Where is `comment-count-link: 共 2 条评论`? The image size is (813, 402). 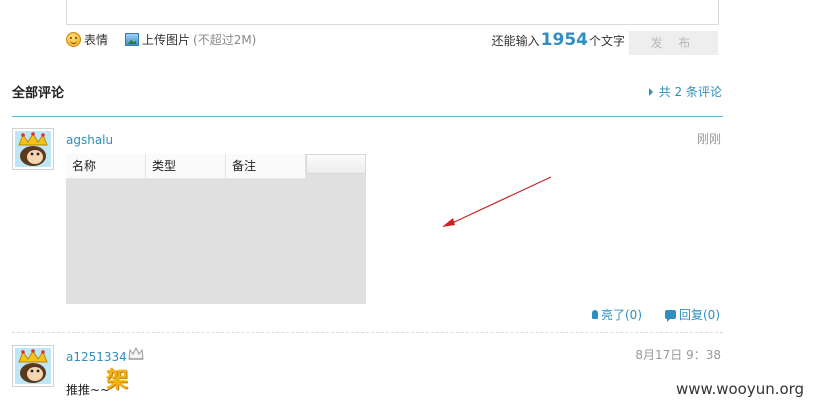 comment-count-link: 共 2 条评论 is located at coordinates (685, 91).